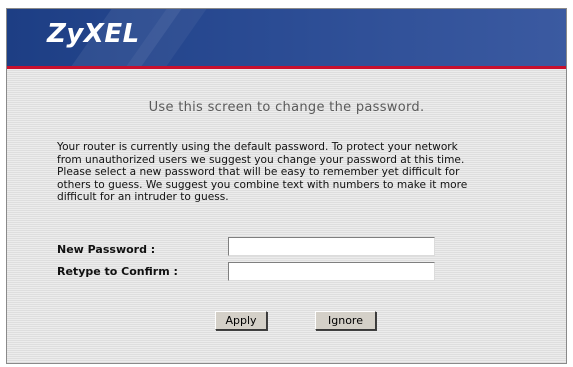 The image size is (573, 367). I want to click on apply-button: Apply, so click(241, 320).